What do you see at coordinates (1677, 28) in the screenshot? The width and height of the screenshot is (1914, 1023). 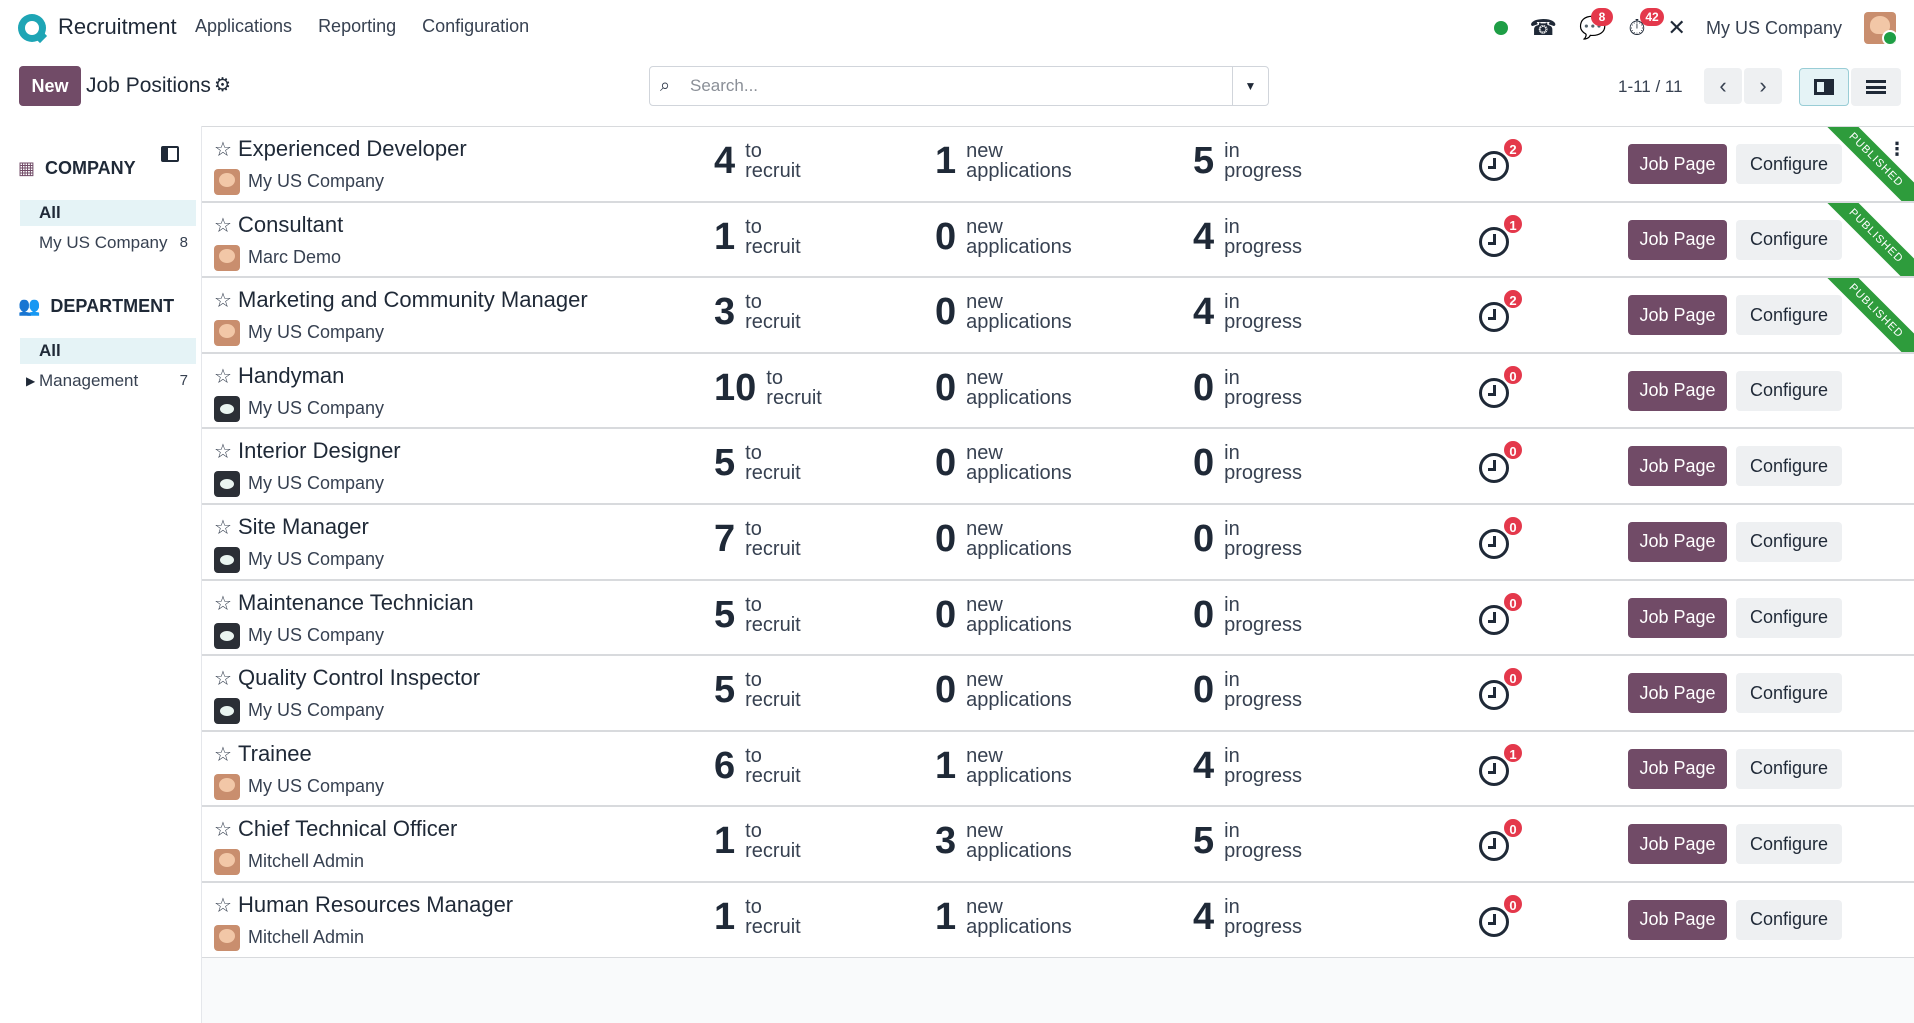 I see `debug-tools-icon: ✕` at bounding box center [1677, 28].